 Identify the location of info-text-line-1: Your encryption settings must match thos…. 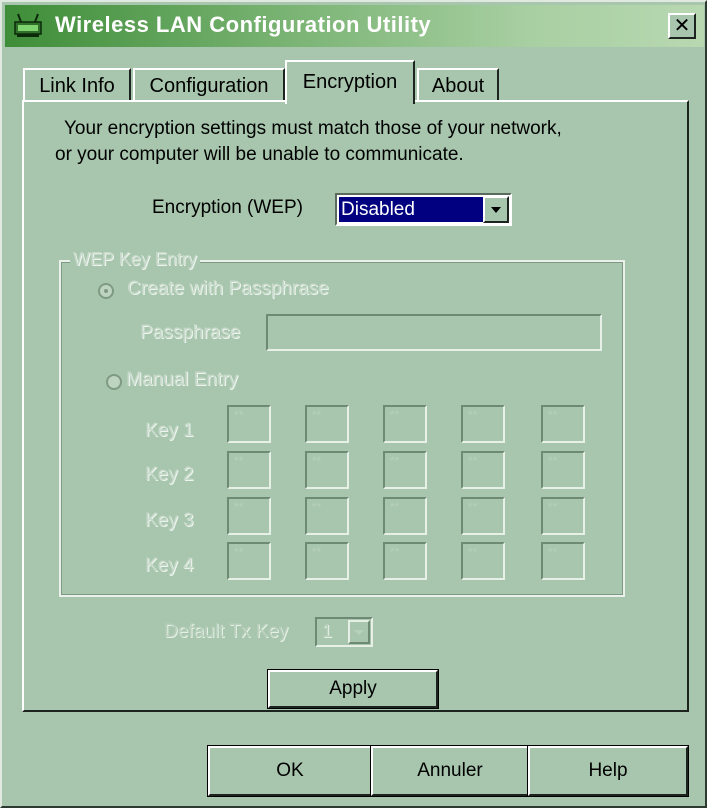
(313, 128).